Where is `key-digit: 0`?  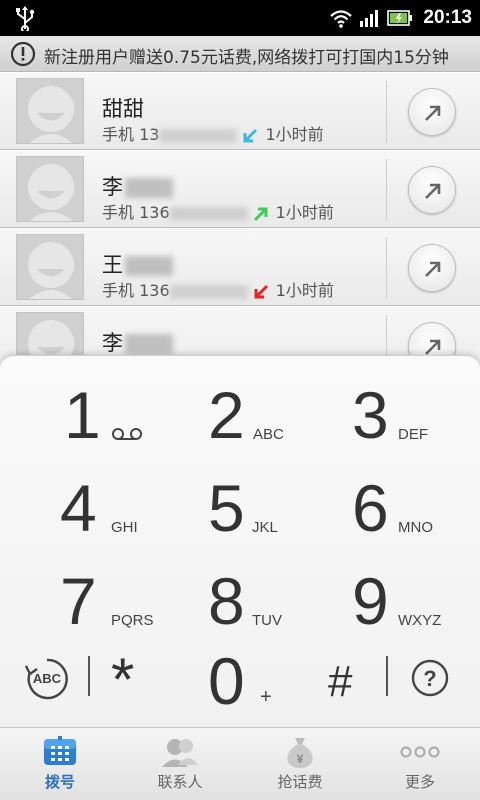
key-digit: 0 is located at coordinates (226, 681).